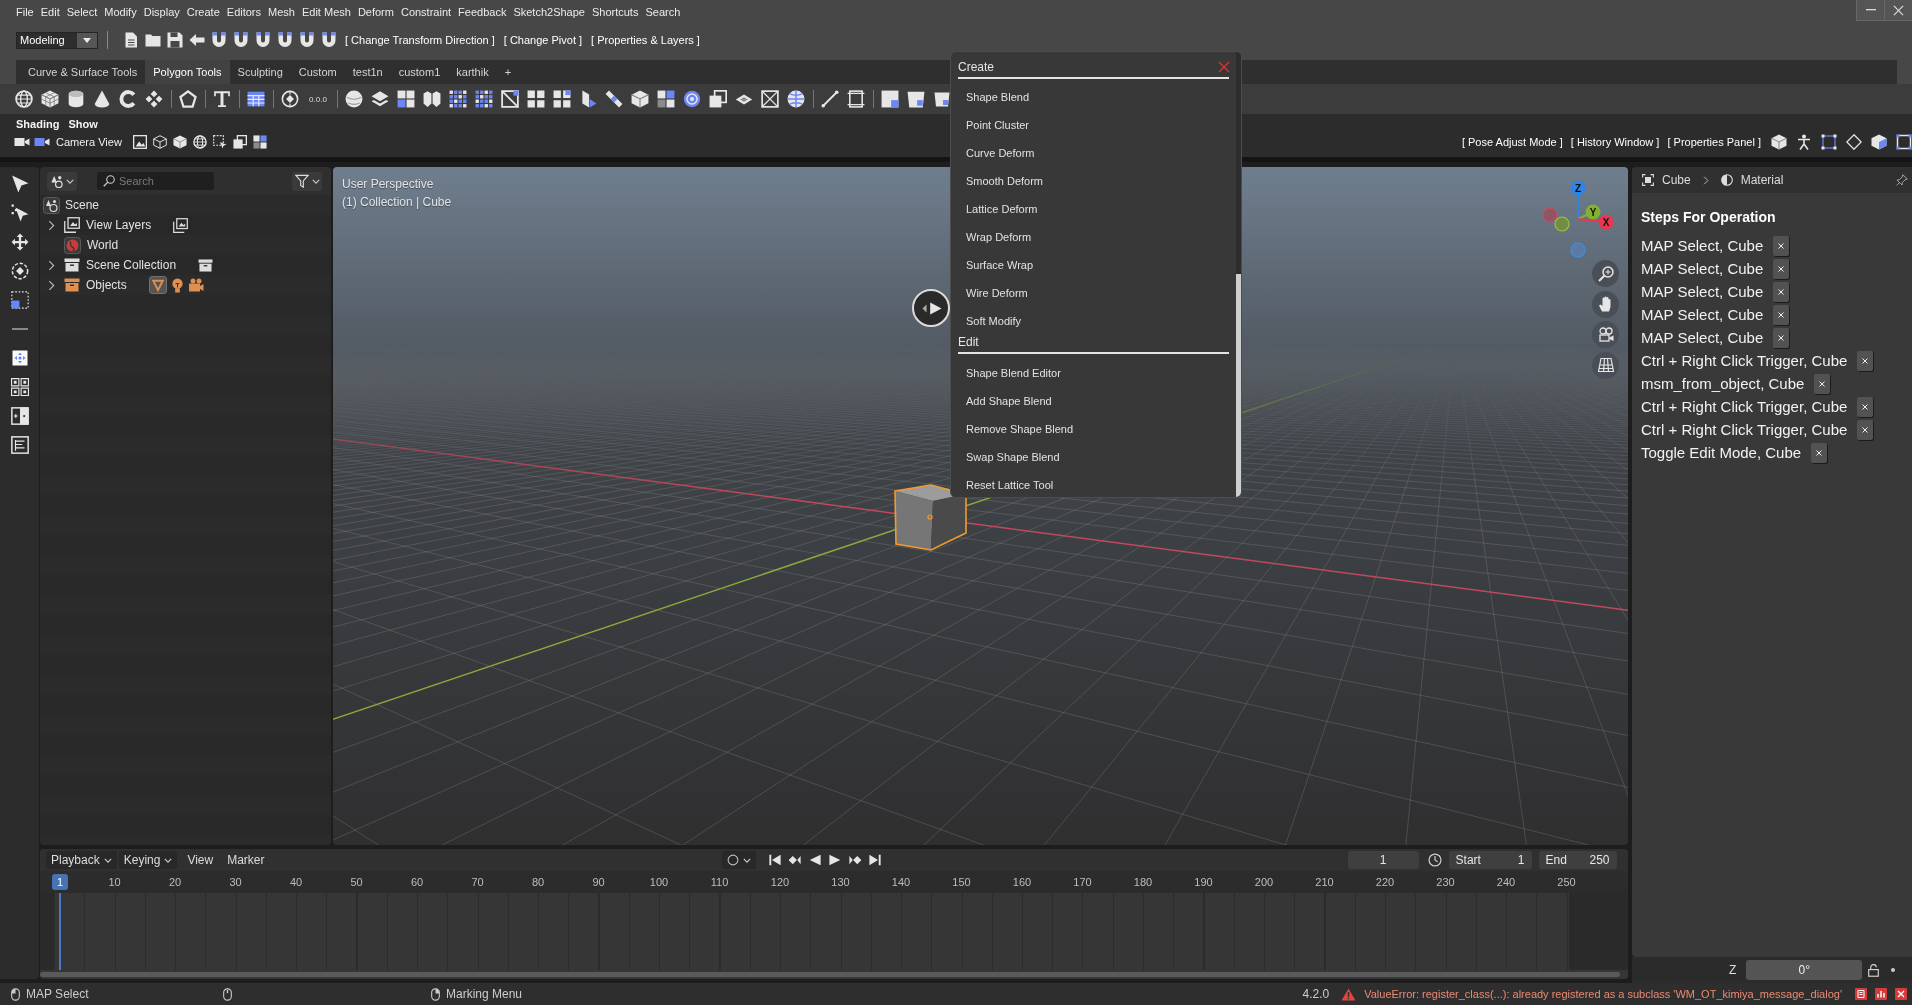 The width and height of the screenshot is (1912, 1005). What do you see at coordinates (482, 12) in the screenshot?
I see `menu-item: Feedback` at bounding box center [482, 12].